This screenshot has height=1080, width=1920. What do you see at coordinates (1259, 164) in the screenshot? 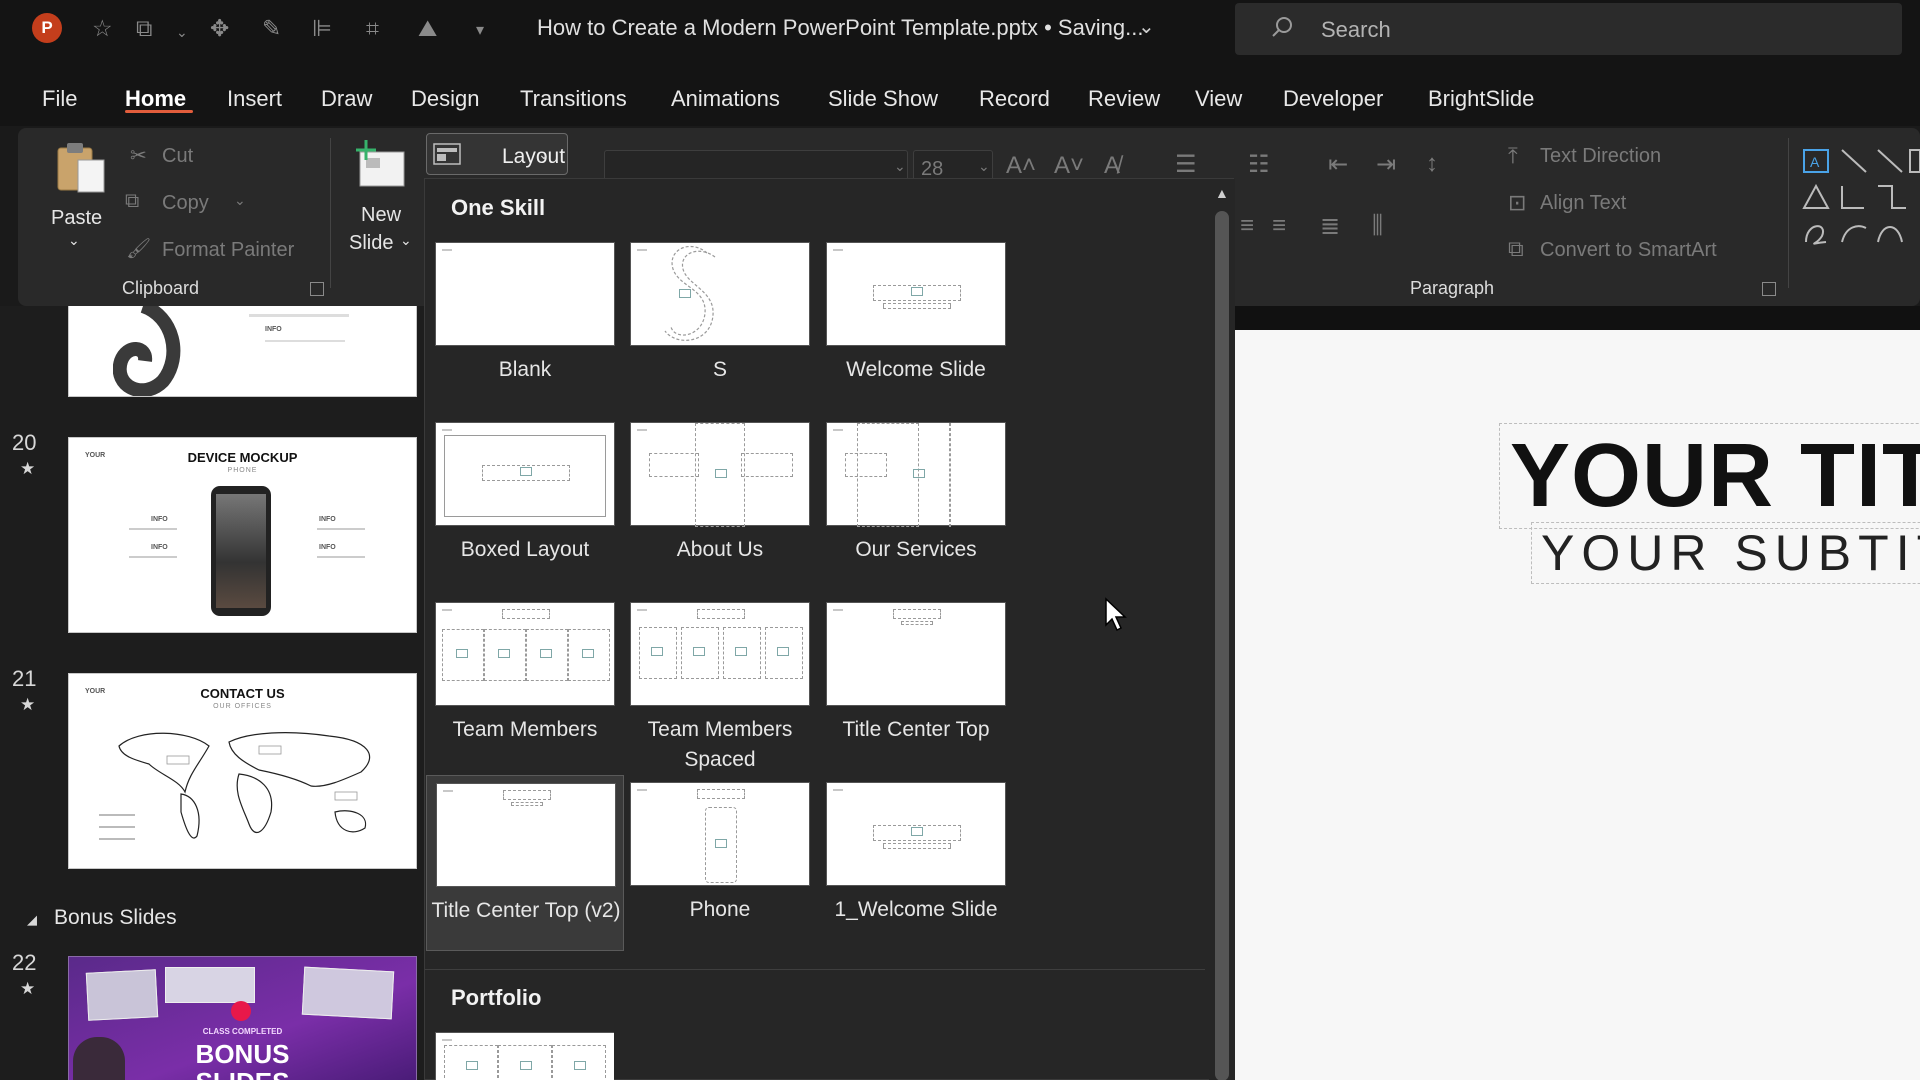
I see `numbering-icon: ☷` at bounding box center [1259, 164].